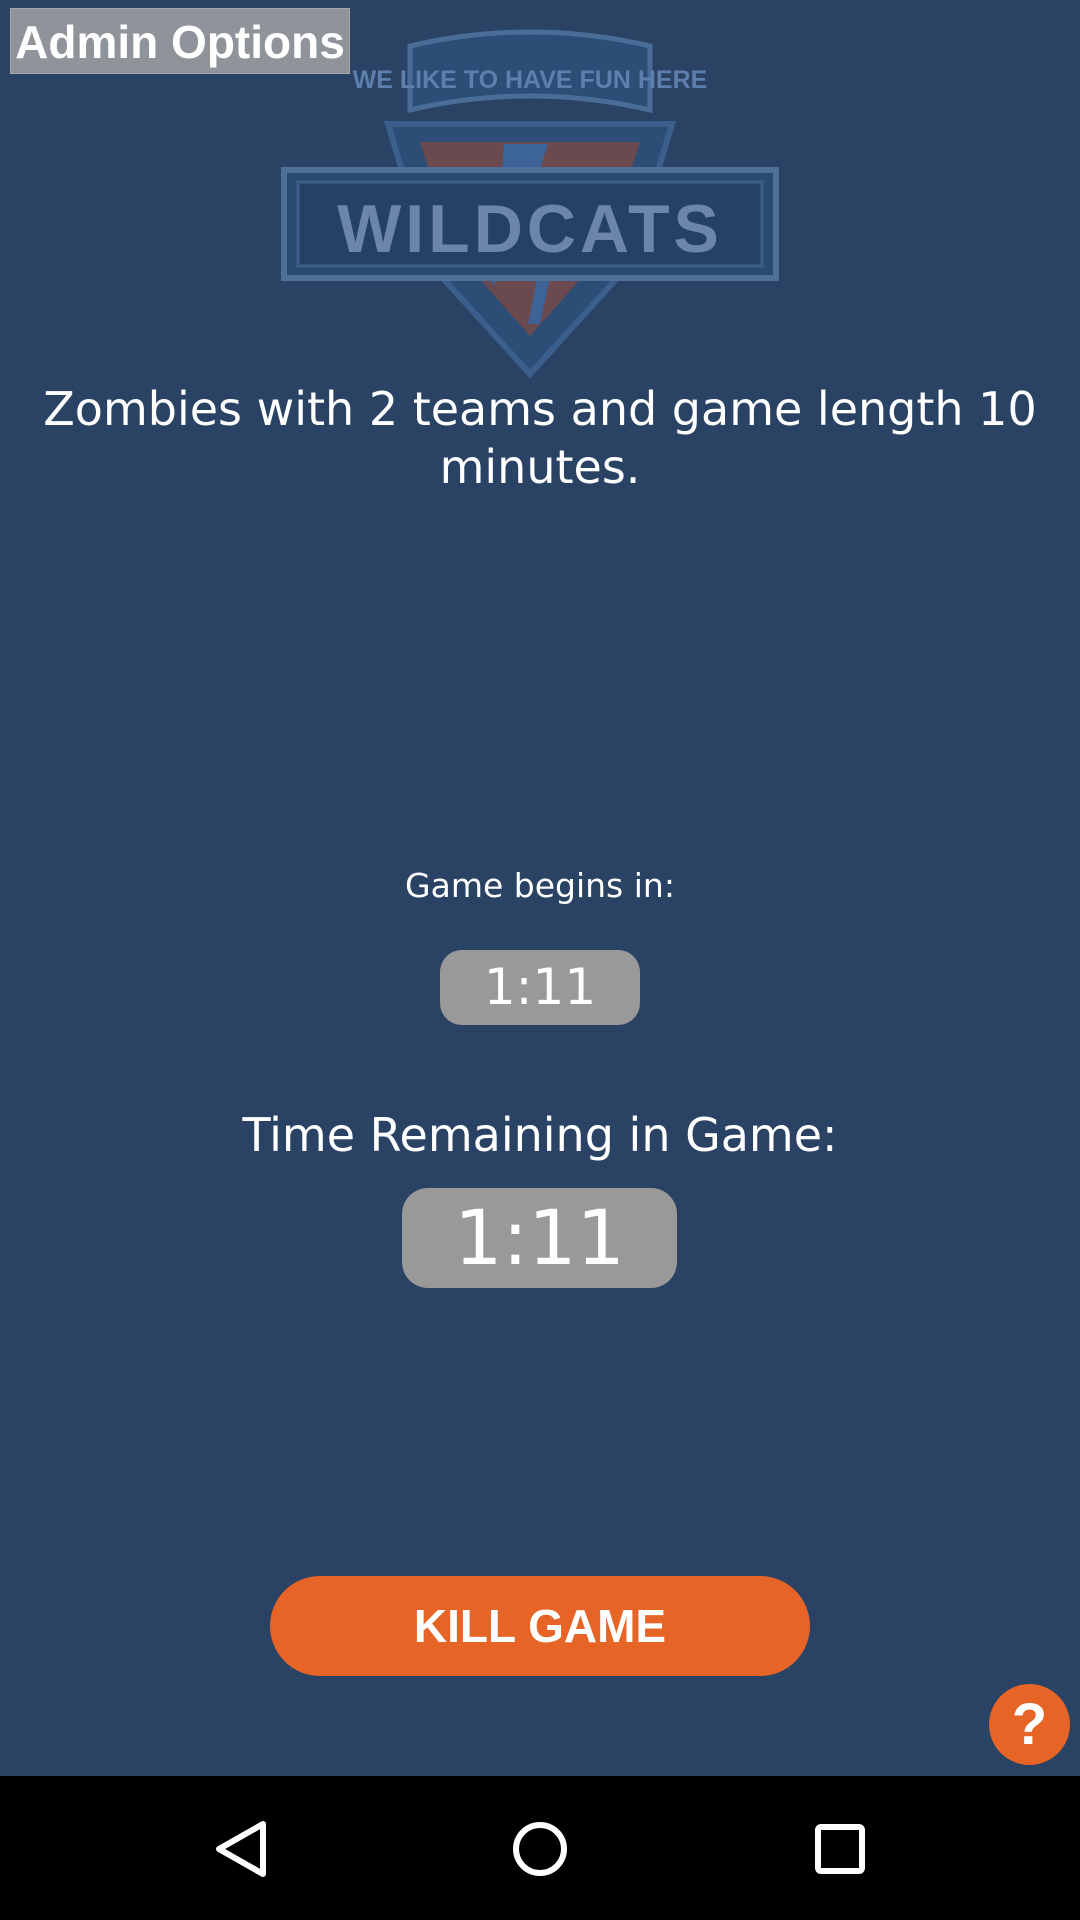 The width and height of the screenshot is (1080, 1920). Describe the element at coordinates (240, 1849) in the screenshot. I see `back-icon` at that location.